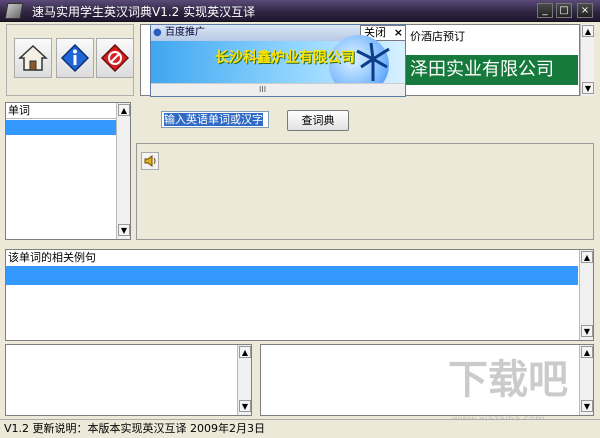  What do you see at coordinates (300, 11) in the screenshot?
I see `title-bar: 速马实用学生英汉词典V1.2 实现英汉互译 _ □ ×` at bounding box center [300, 11].